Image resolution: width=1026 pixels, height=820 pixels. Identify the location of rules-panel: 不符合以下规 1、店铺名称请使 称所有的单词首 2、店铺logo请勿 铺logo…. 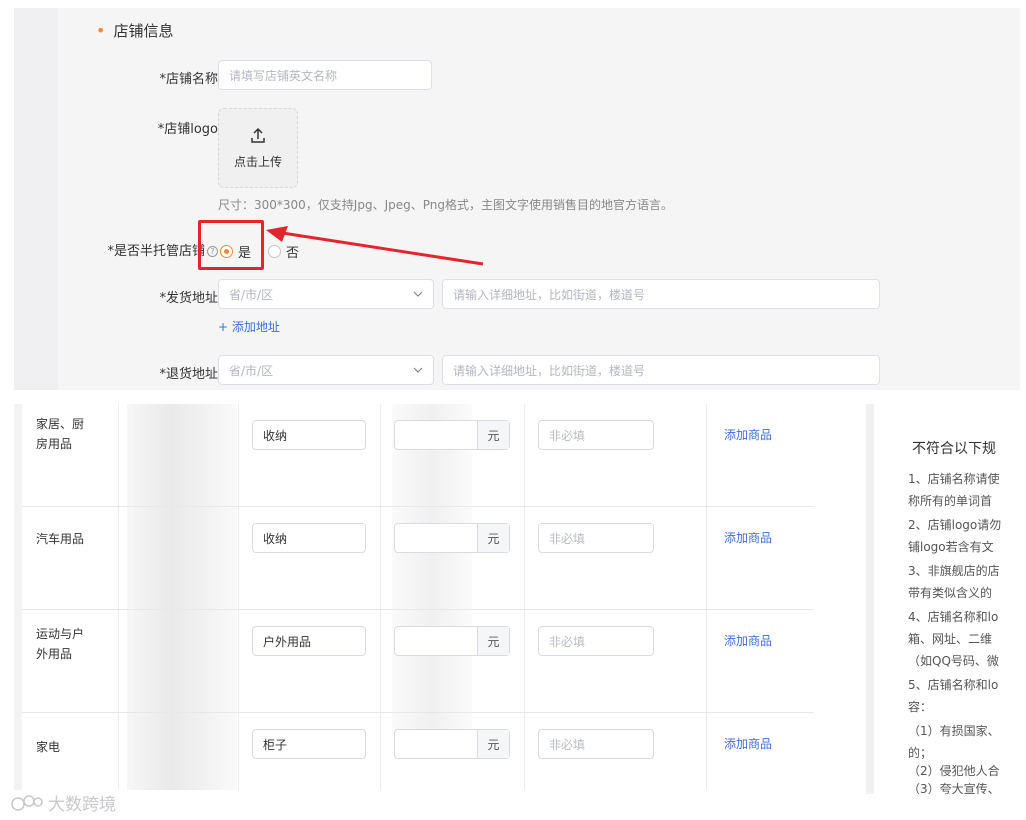
(946, 599).